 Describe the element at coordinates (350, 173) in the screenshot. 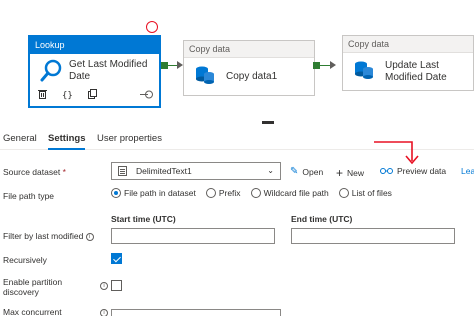

I see `new-button: + New` at that location.